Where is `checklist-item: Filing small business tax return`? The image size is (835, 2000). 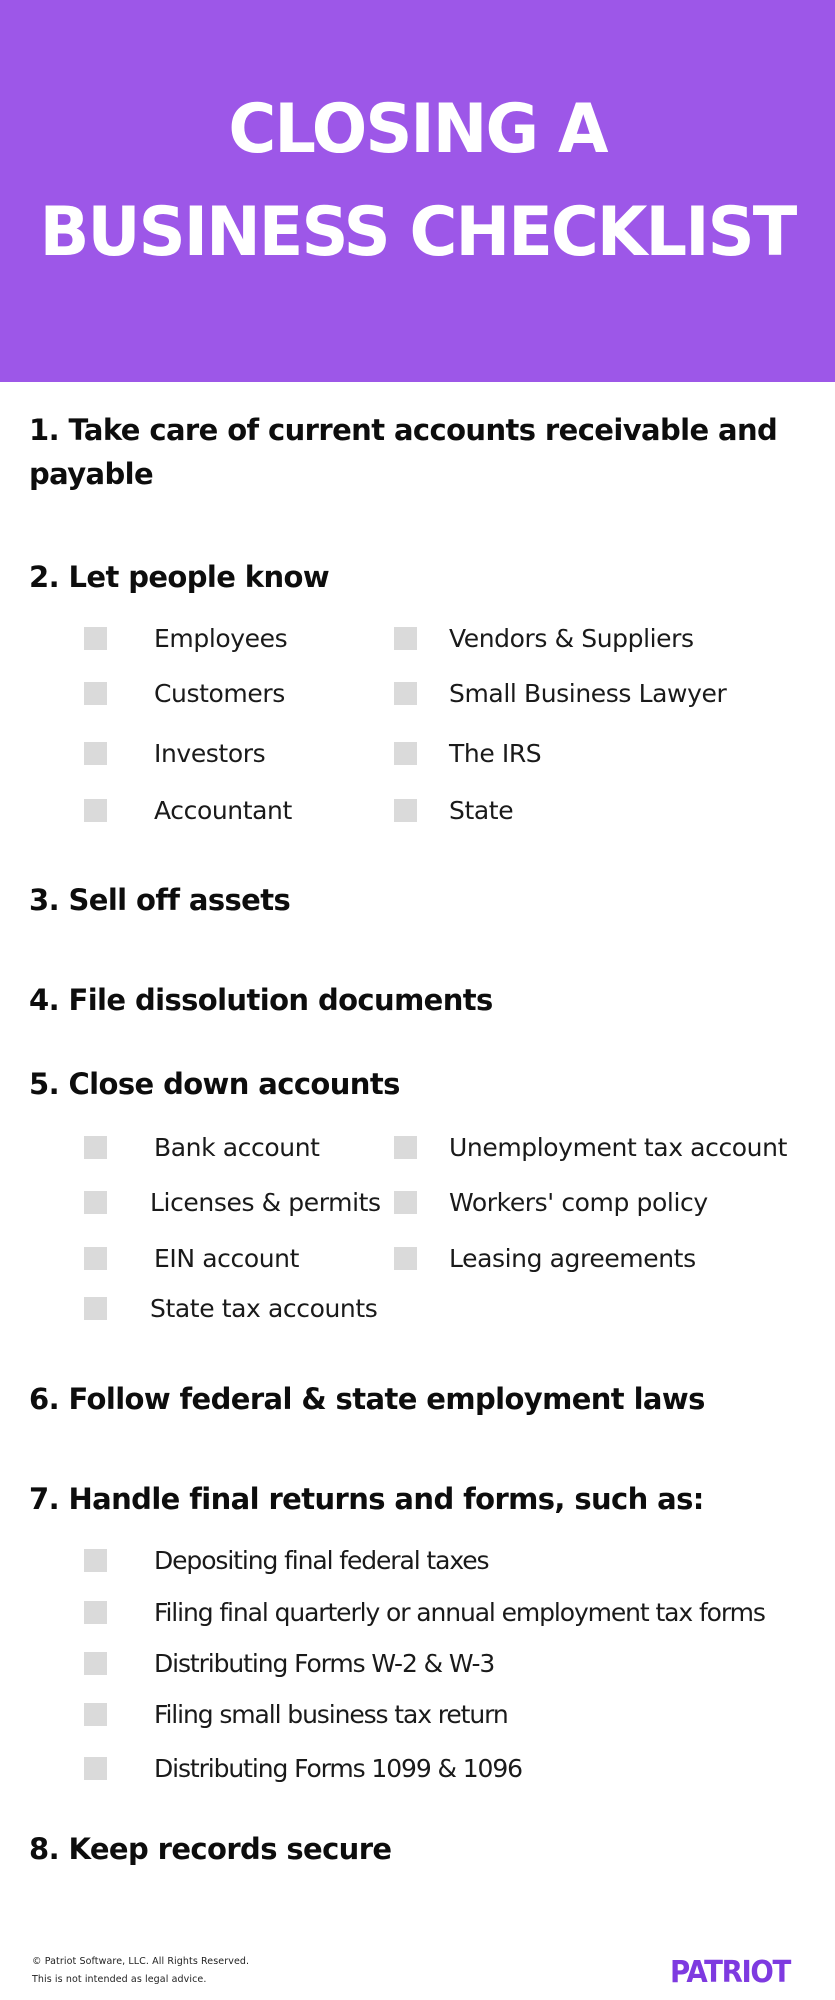
checklist-item: Filing small business tax return is located at coordinates (296, 1714).